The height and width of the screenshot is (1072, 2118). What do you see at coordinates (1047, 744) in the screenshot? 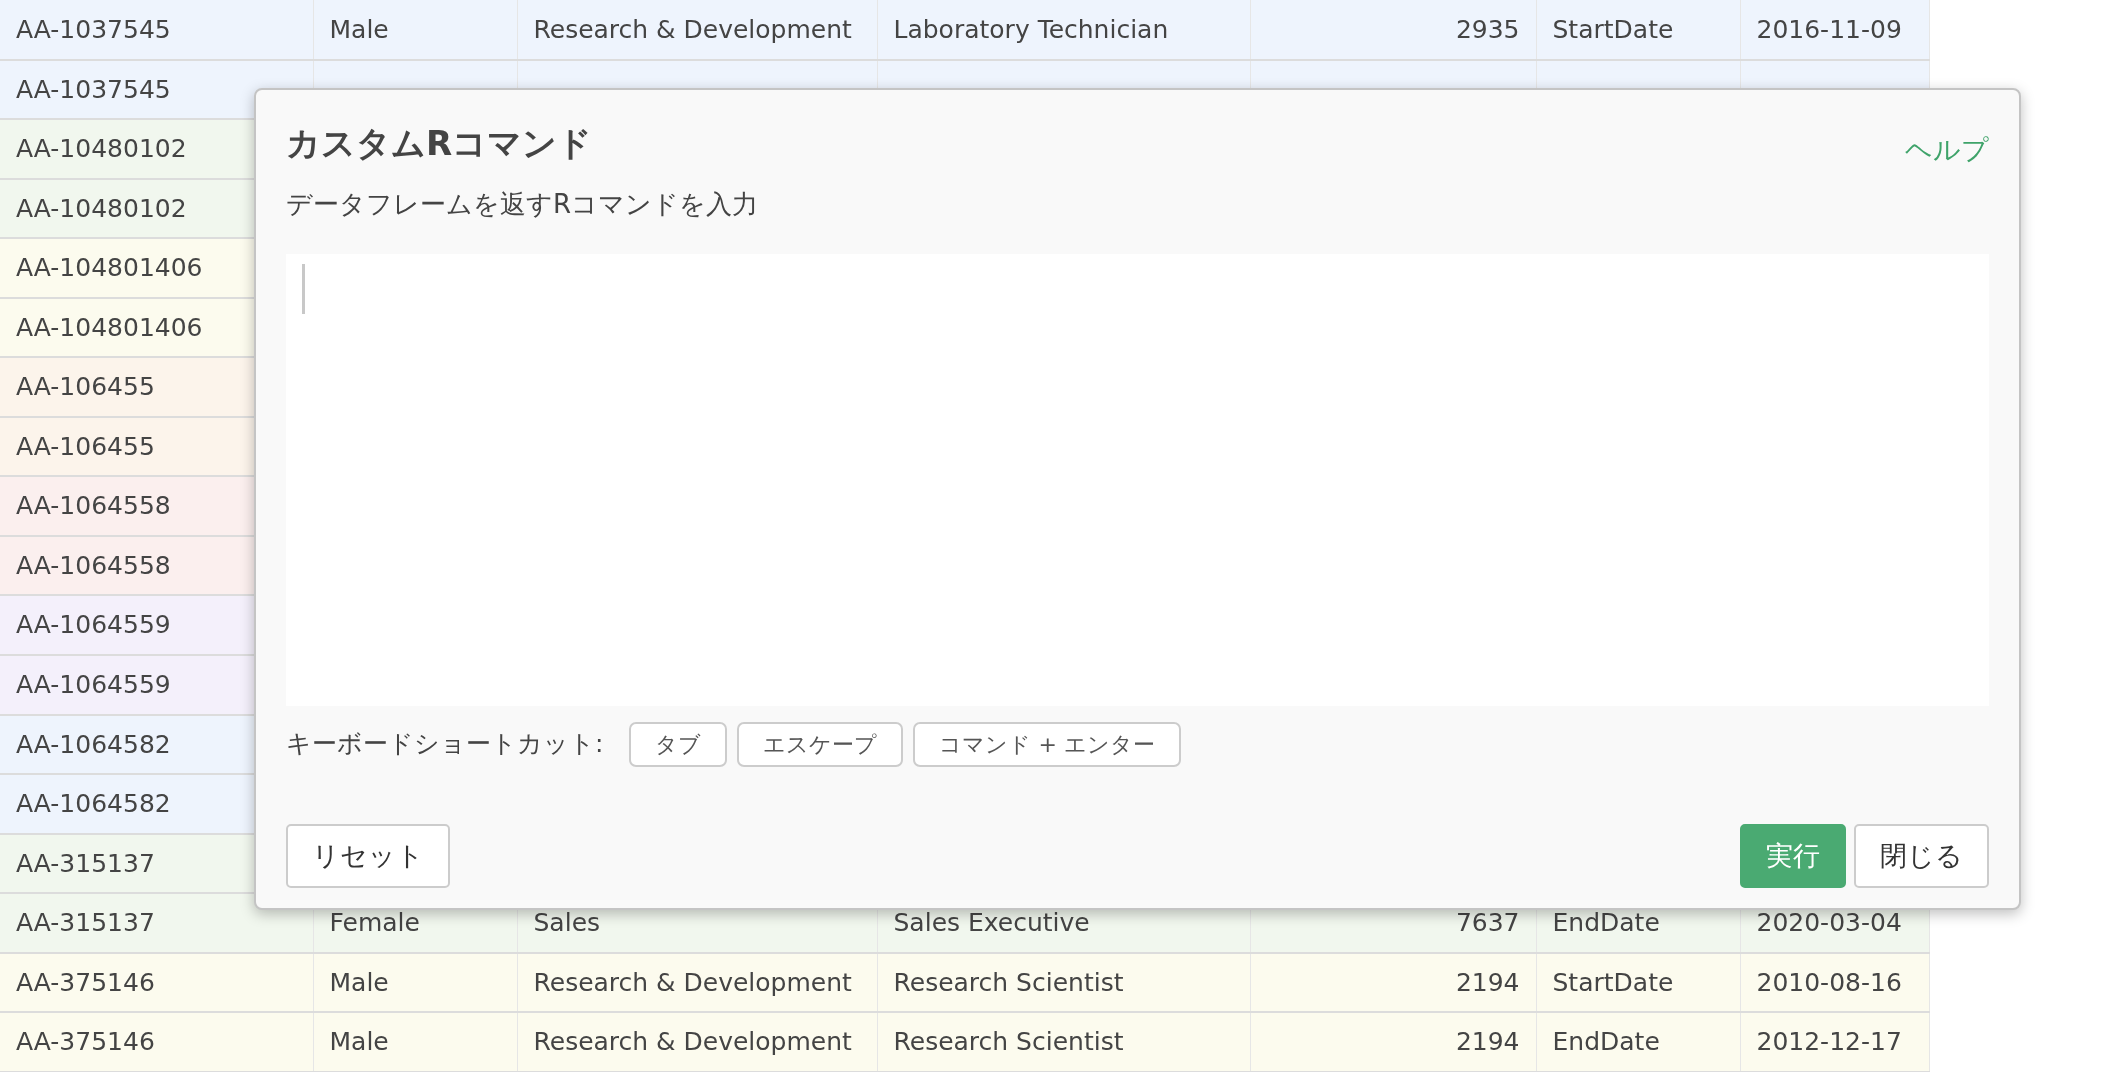
I see `shortcut-key: コマンド + エンター` at bounding box center [1047, 744].